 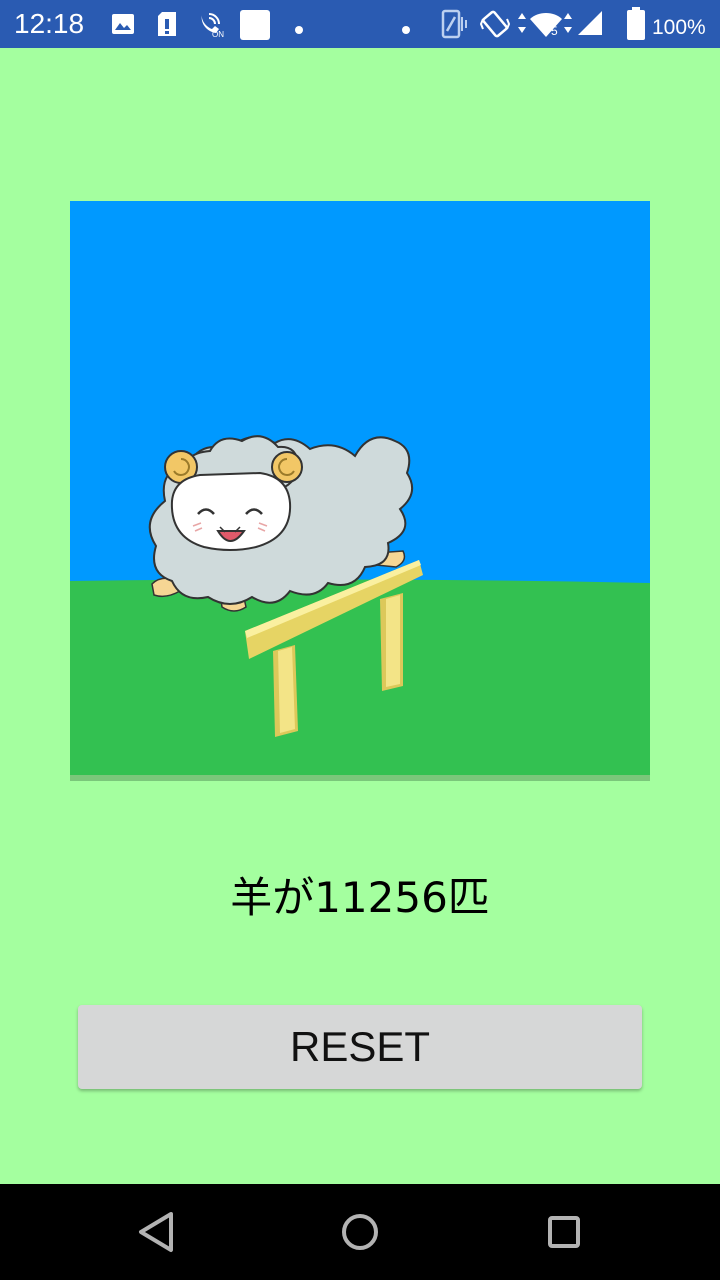 I want to click on recents-button, so click(x=564, y=1232).